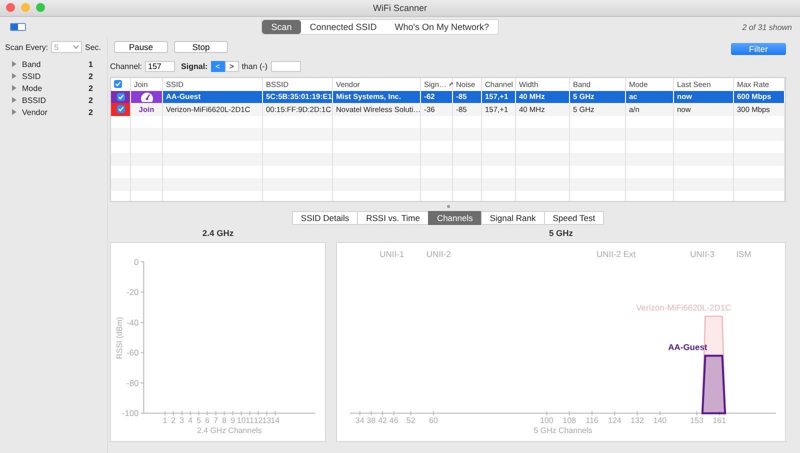 This screenshot has width=800, height=453. I want to click on y-tick-label: 0, so click(136, 261).